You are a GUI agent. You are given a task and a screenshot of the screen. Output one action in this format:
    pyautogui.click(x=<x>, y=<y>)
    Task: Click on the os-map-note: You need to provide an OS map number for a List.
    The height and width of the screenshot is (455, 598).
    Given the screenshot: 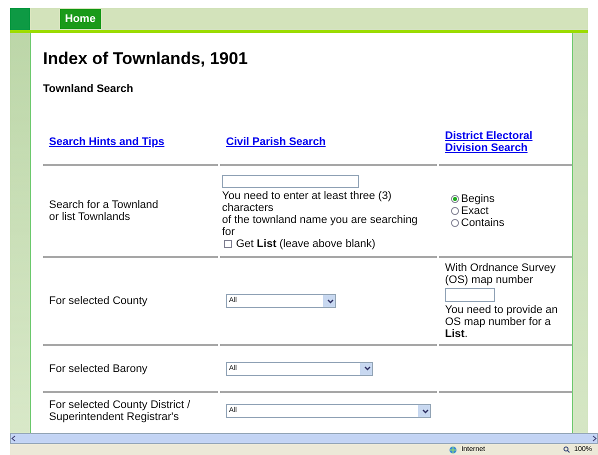 What is the action you would take?
    pyautogui.click(x=502, y=322)
    